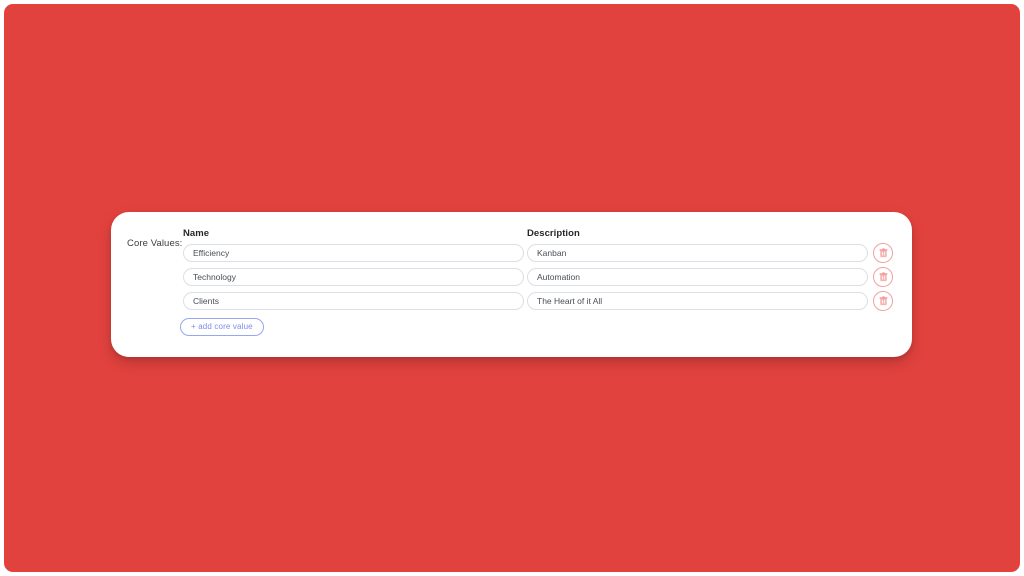  What do you see at coordinates (196, 233) in the screenshot?
I see `column-header-name: Name` at bounding box center [196, 233].